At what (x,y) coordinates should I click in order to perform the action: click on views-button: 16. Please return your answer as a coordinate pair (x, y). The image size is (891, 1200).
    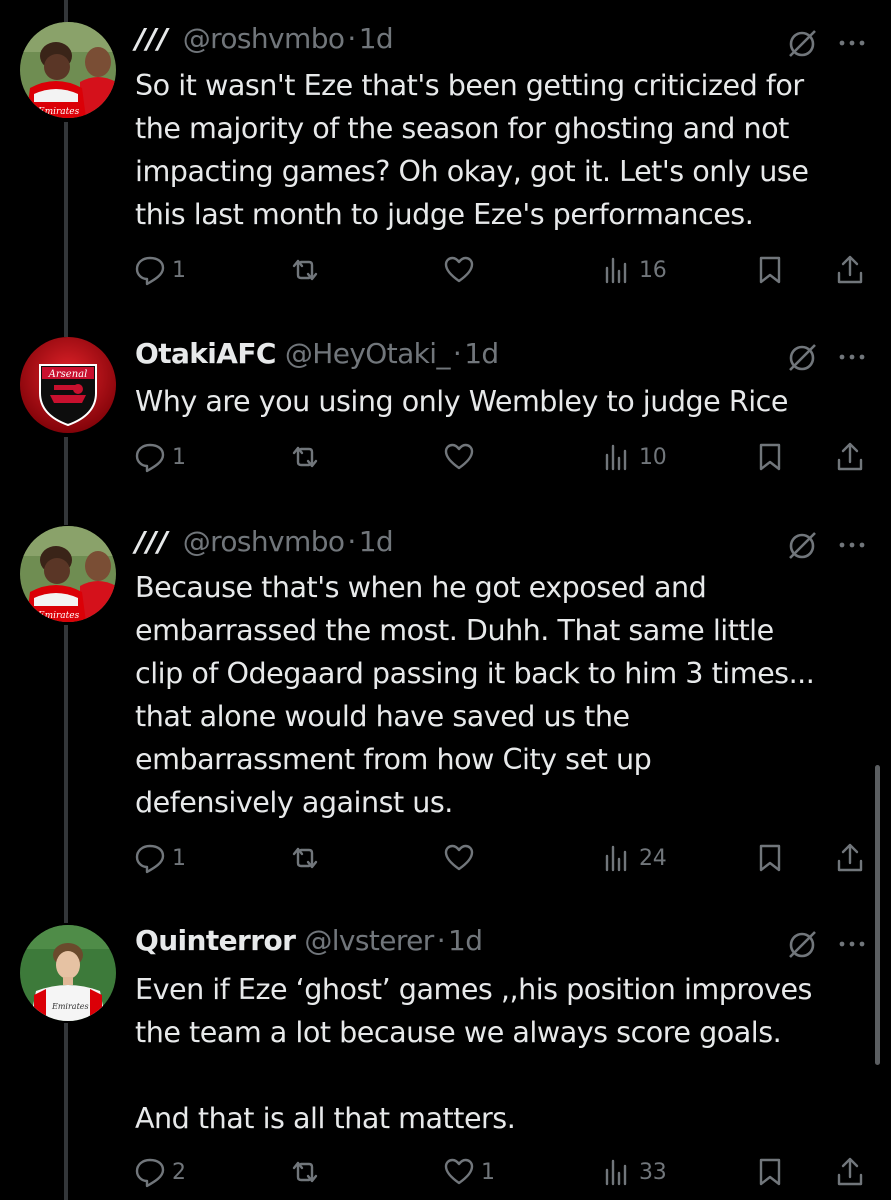
    Looking at the image, I should click on (634, 270).